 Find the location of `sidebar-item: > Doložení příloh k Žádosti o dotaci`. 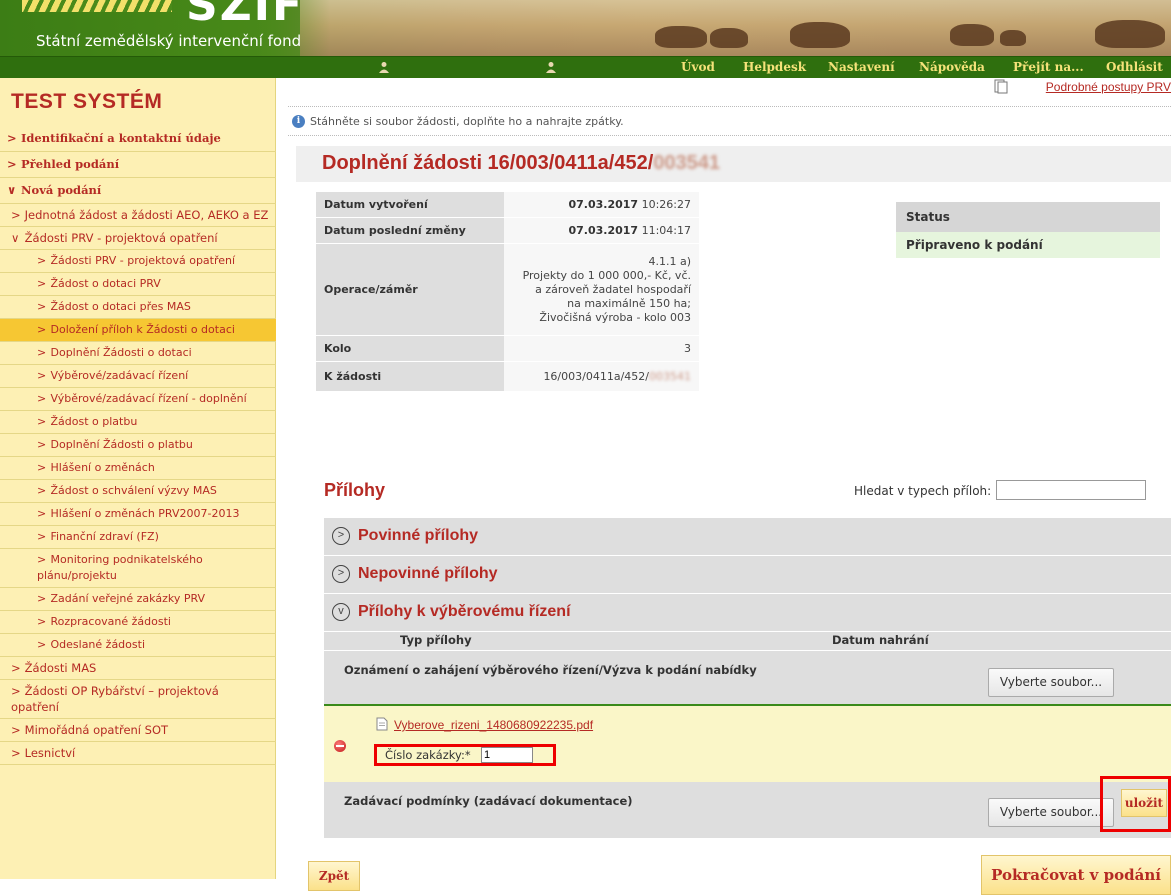

sidebar-item: > Doložení příloh k Žádosti o dotaci is located at coordinates (138, 330).